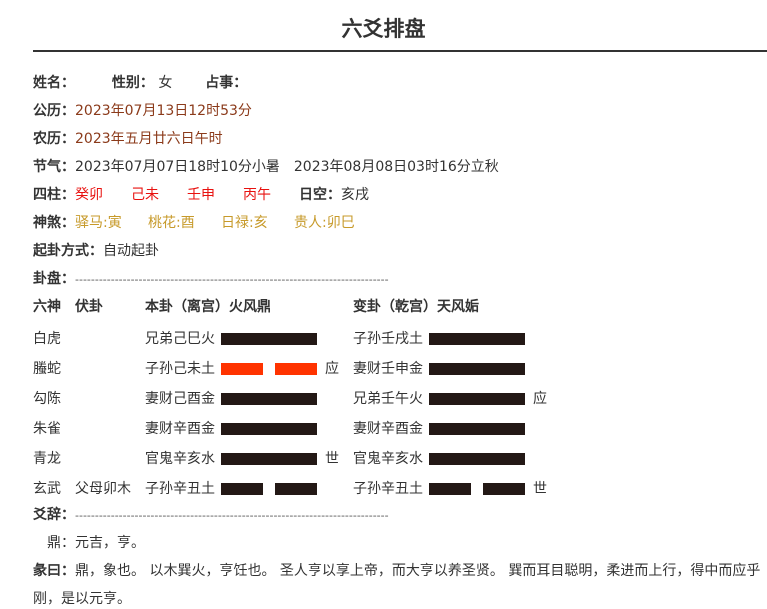 The height and width of the screenshot is (609, 767). Describe the element at coordinates (68, 251) in the screenshot. I see `method-label: 起卦方式：` at that location.